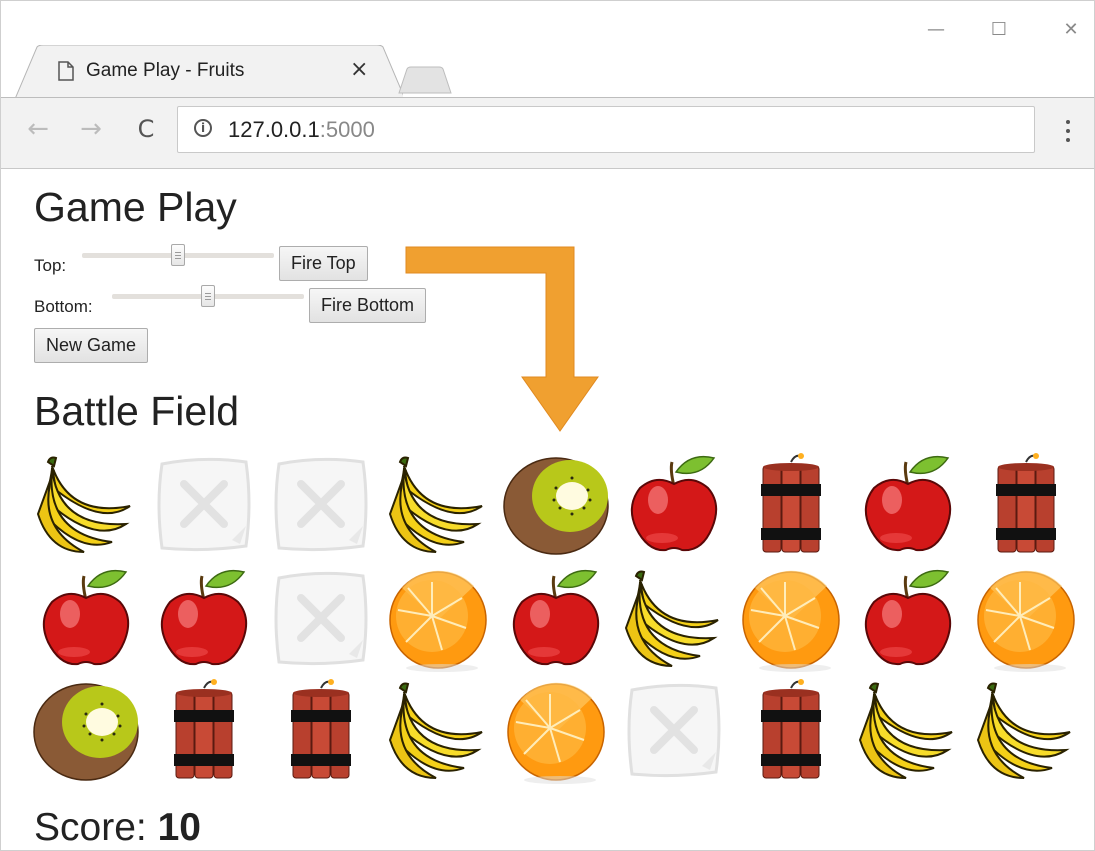  I want to click on new-tab-button, so click(425, 80).